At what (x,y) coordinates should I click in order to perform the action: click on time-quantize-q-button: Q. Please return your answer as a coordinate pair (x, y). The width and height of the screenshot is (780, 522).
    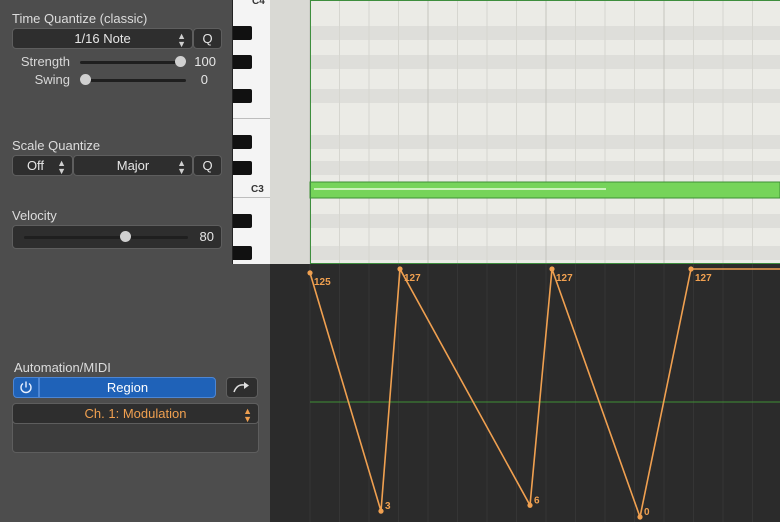
    Looking at the image, I should click on (207, 38).